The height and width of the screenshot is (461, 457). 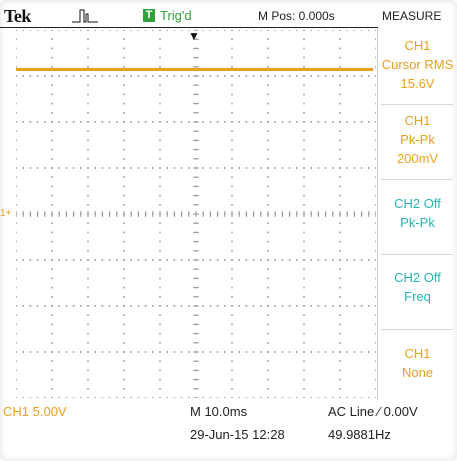 What do you see at coordinates (417, 158) in the screenshot?
I see `measure-value: 200mV` at bounding box center [417, 158].